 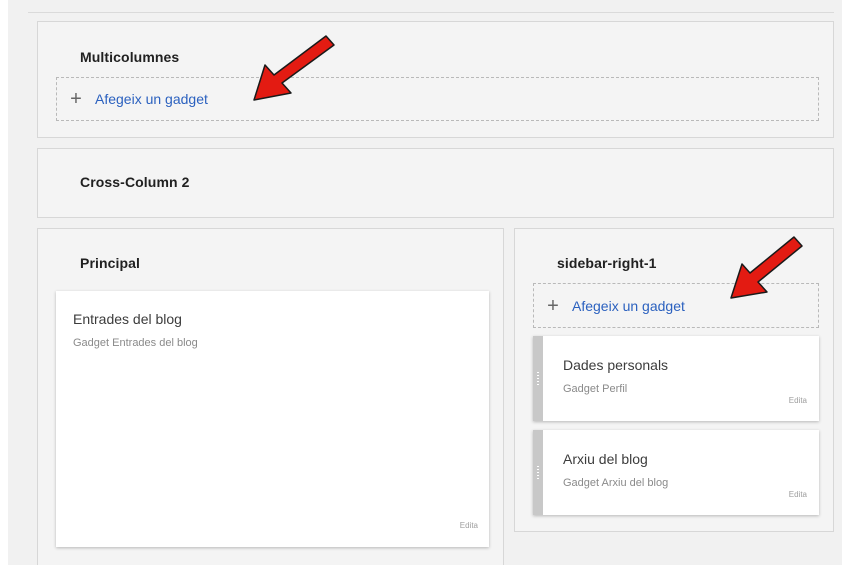 What do you see at coordinates (431, 6) in the screenshot?
I see `top-section-edge` at bounding box center [431, 6].